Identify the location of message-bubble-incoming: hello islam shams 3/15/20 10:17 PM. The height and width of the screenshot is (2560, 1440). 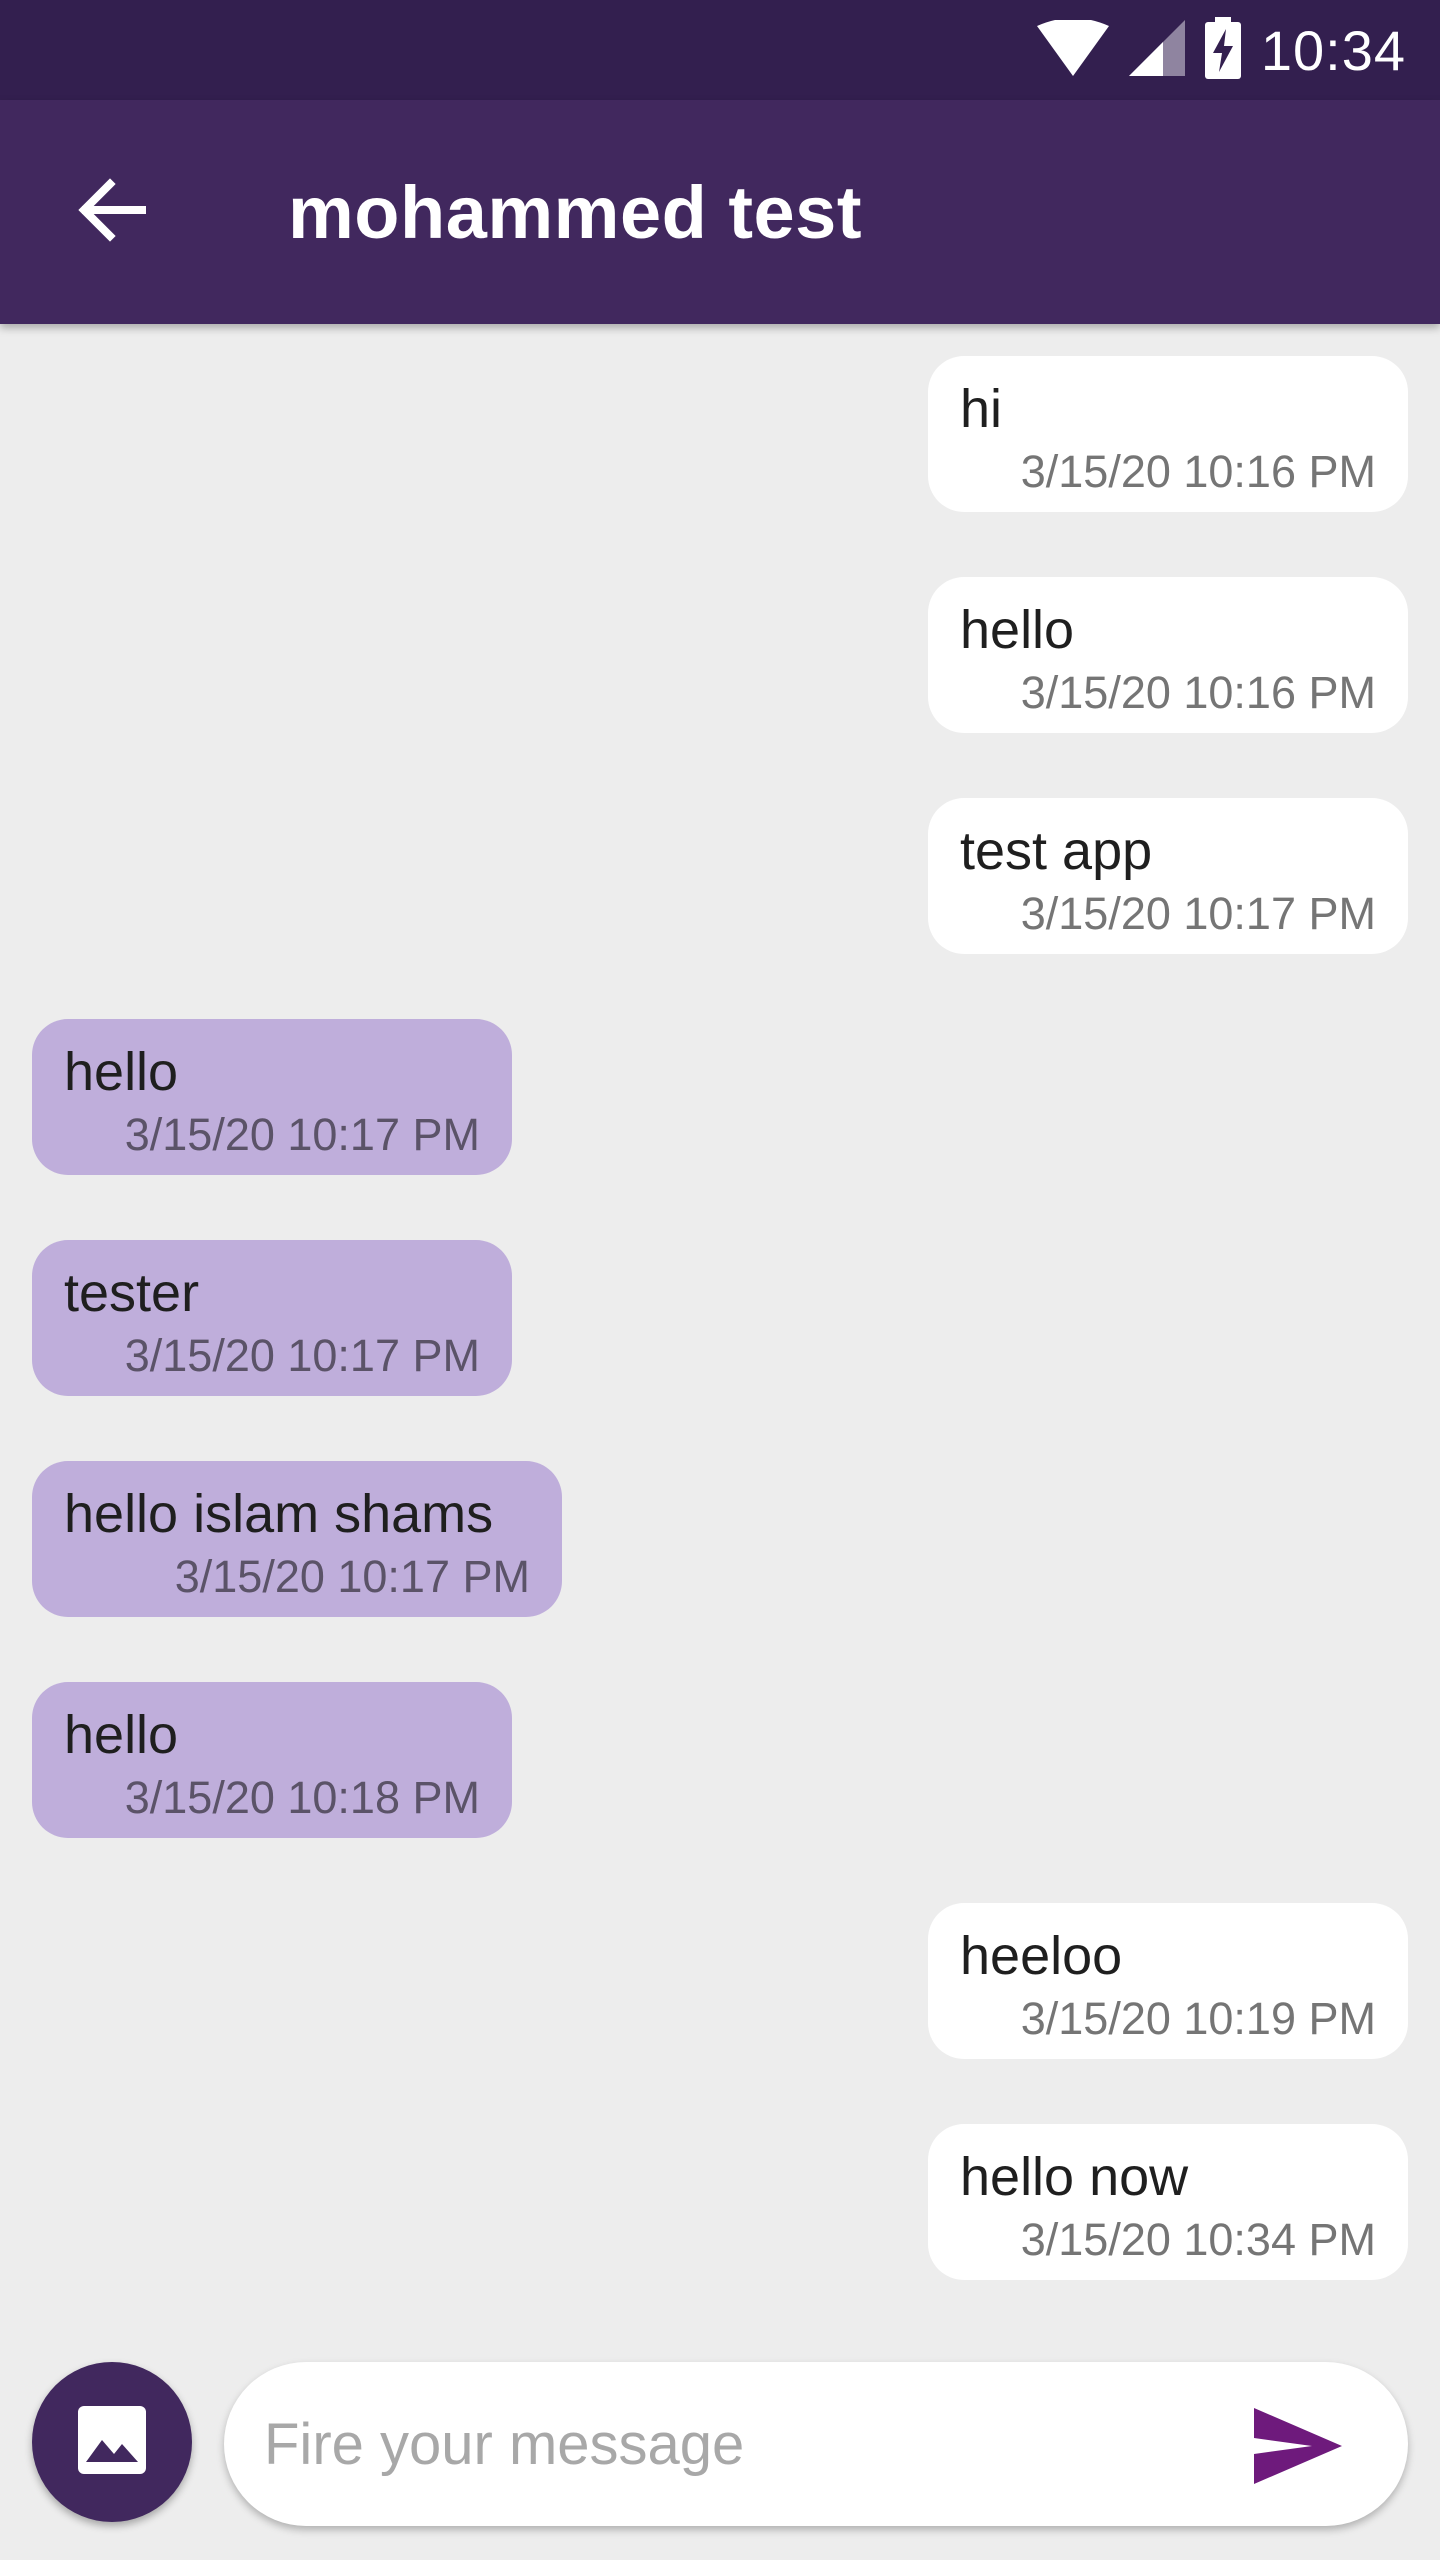
(297, 1539).